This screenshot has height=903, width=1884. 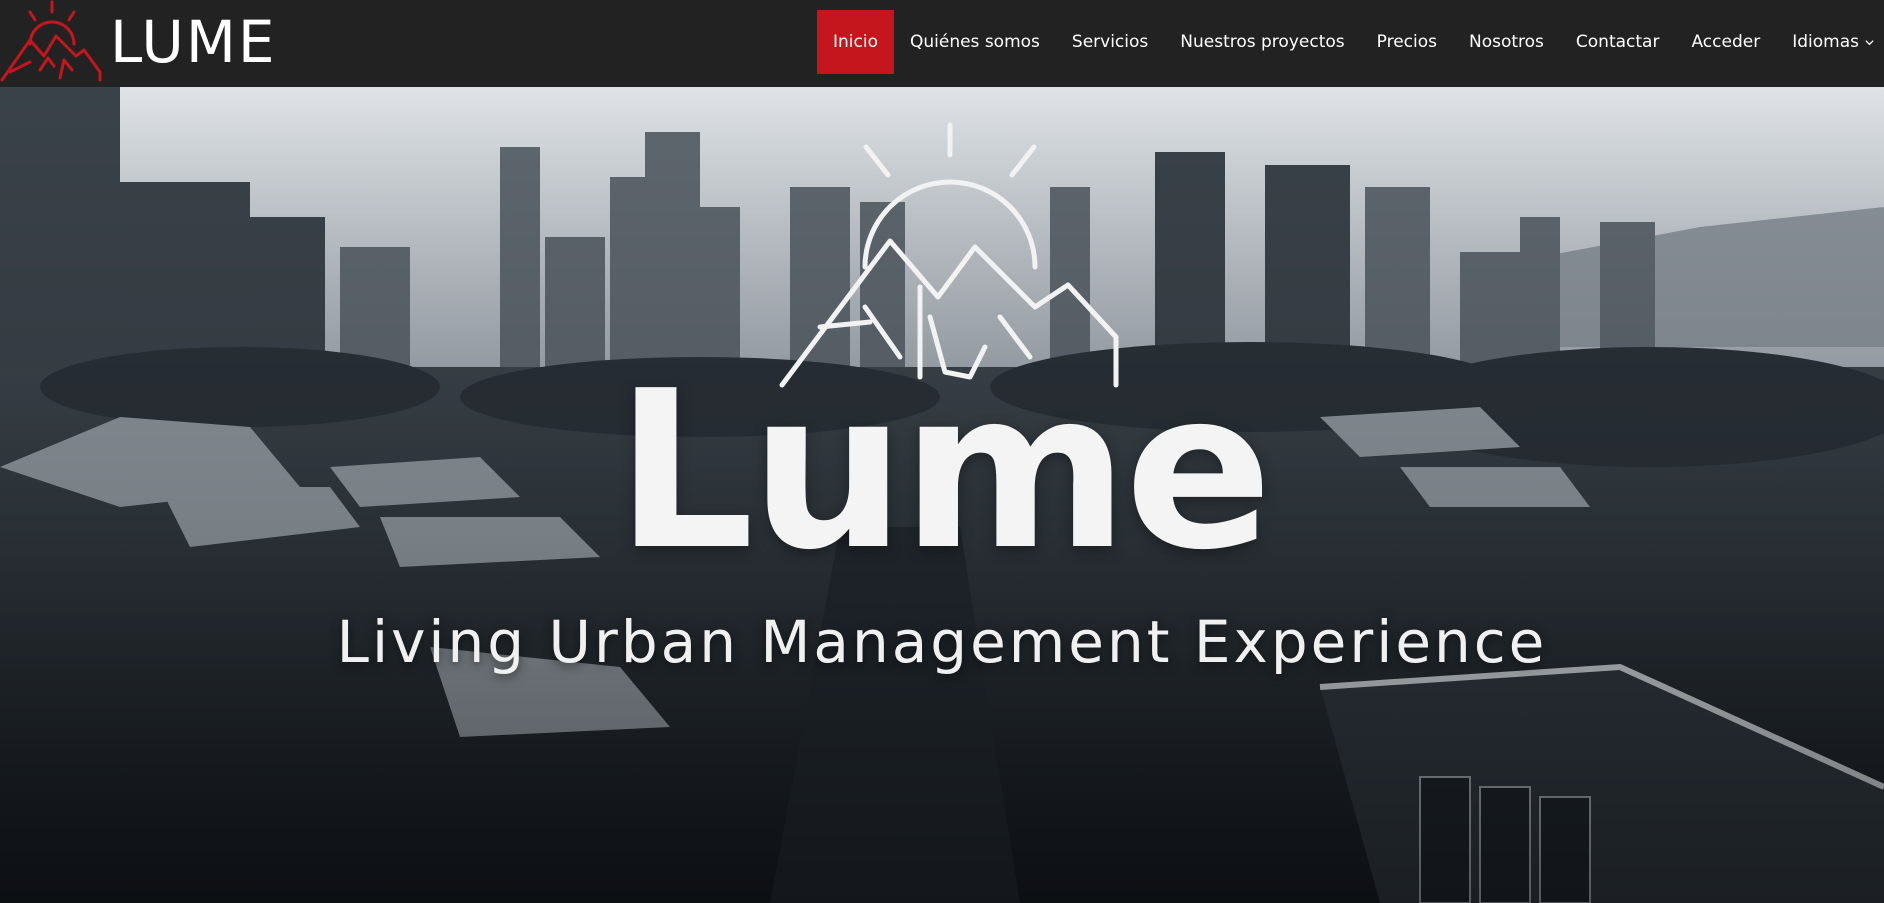 I want to click on sun-mountain-logo-icon, so click(x=51, y=41).